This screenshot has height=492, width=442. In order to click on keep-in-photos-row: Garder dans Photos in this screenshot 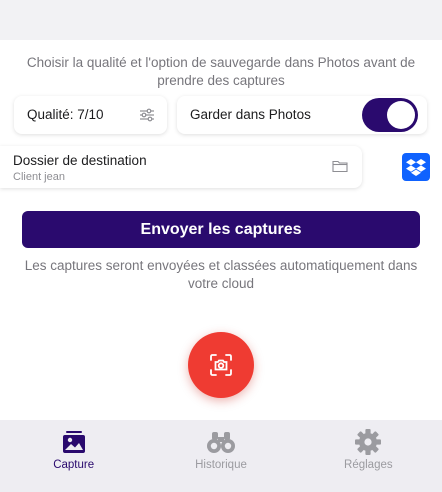, I will do `click(302, 115)`.